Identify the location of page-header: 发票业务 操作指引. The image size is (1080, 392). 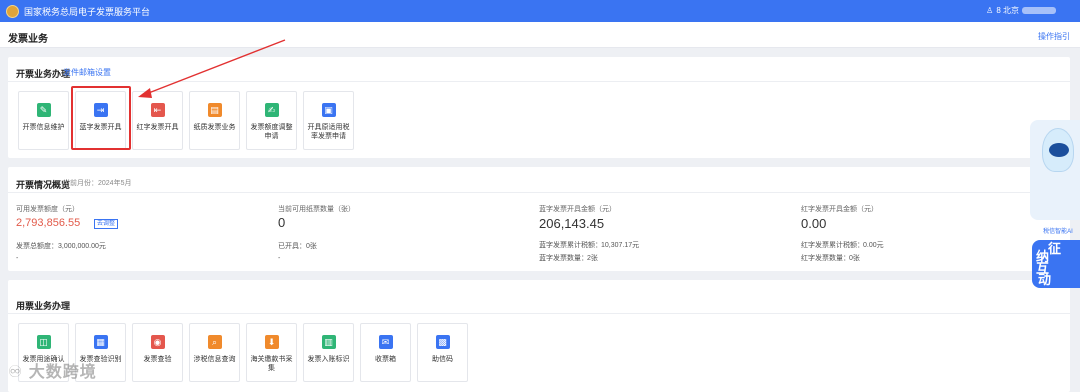
(540, 35).